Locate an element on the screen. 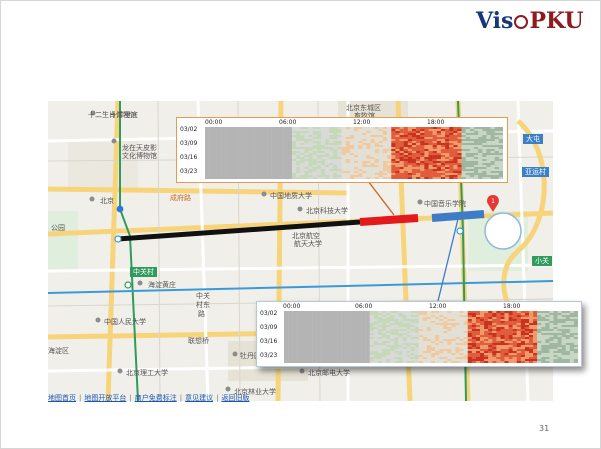  footer-link-old-version: 返回旧版 is located at coordinates (235, 398).